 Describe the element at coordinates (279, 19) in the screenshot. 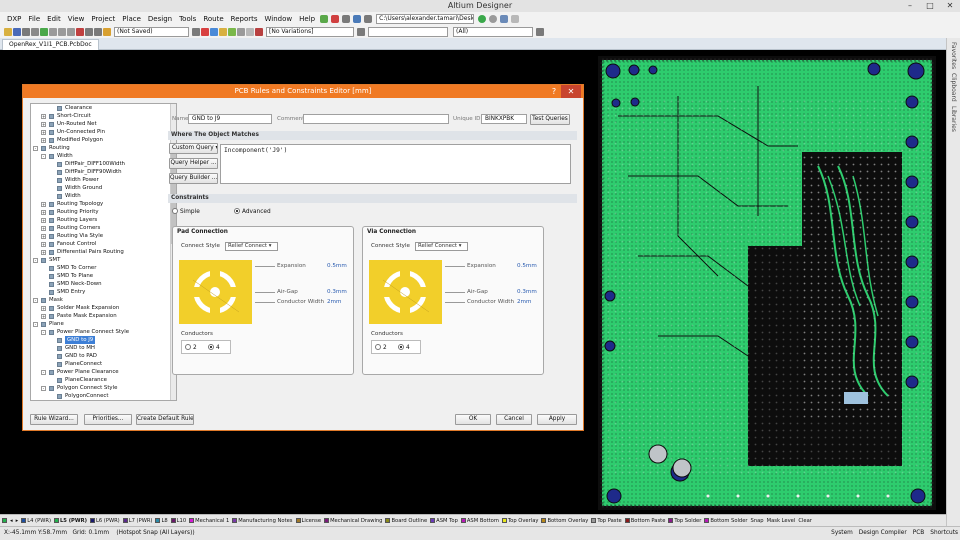

I see `menu-window: Window` at that location.